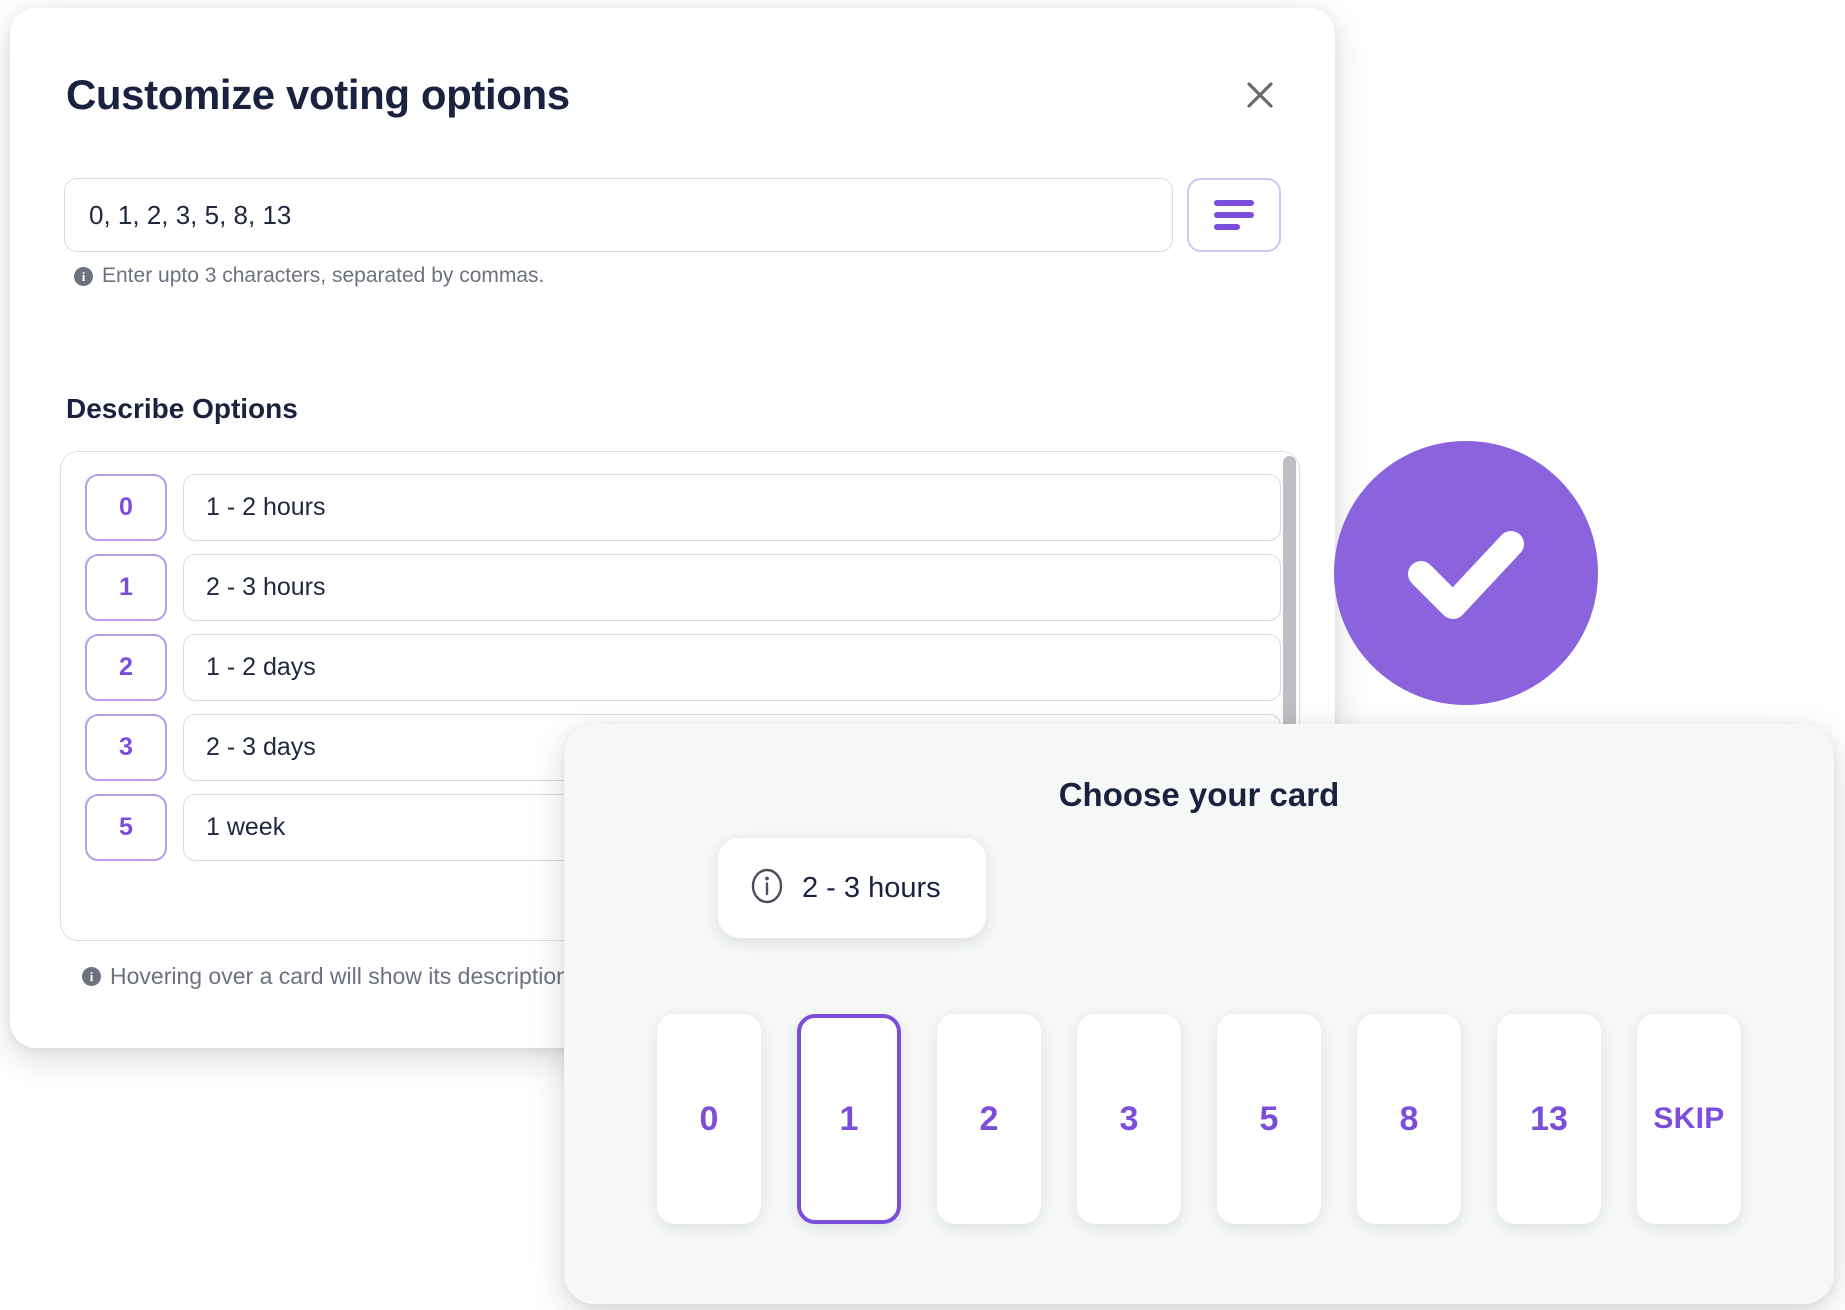 This screenshot has width=1845, height=1310. I want to click on option-chip: 0, so click(126, 507).